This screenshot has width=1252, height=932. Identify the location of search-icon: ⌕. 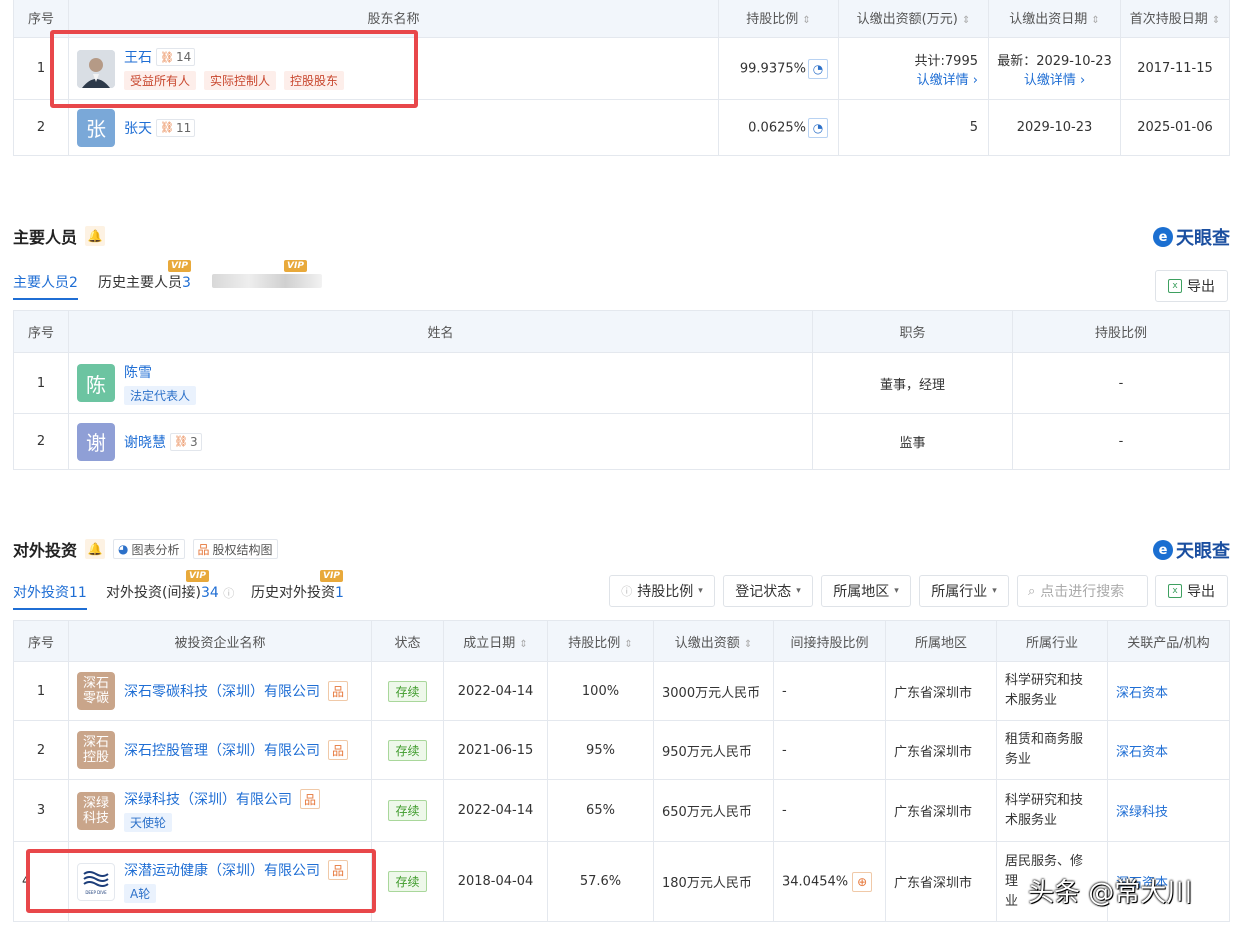
(1032, 591).